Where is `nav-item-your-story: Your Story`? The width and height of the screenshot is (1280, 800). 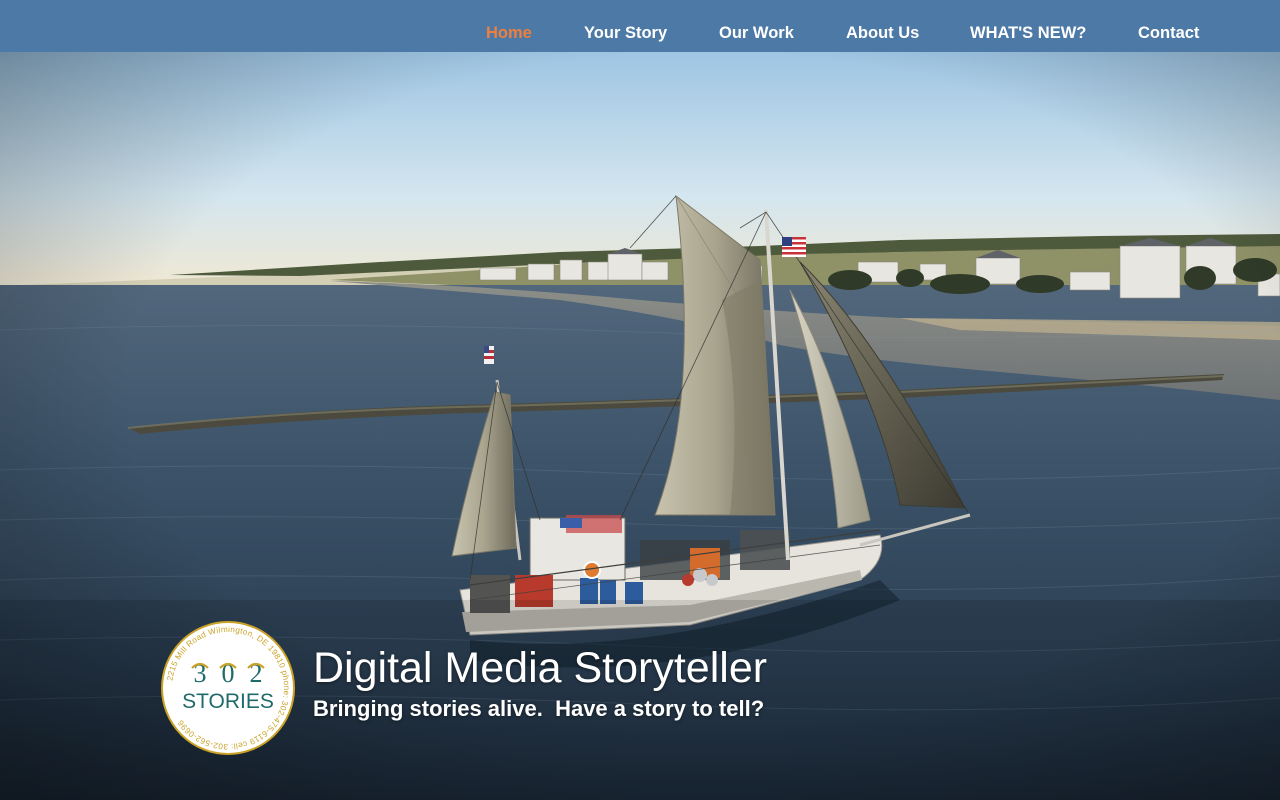
nav-item-your-story: Your Story is located at coordinates (625, 26).